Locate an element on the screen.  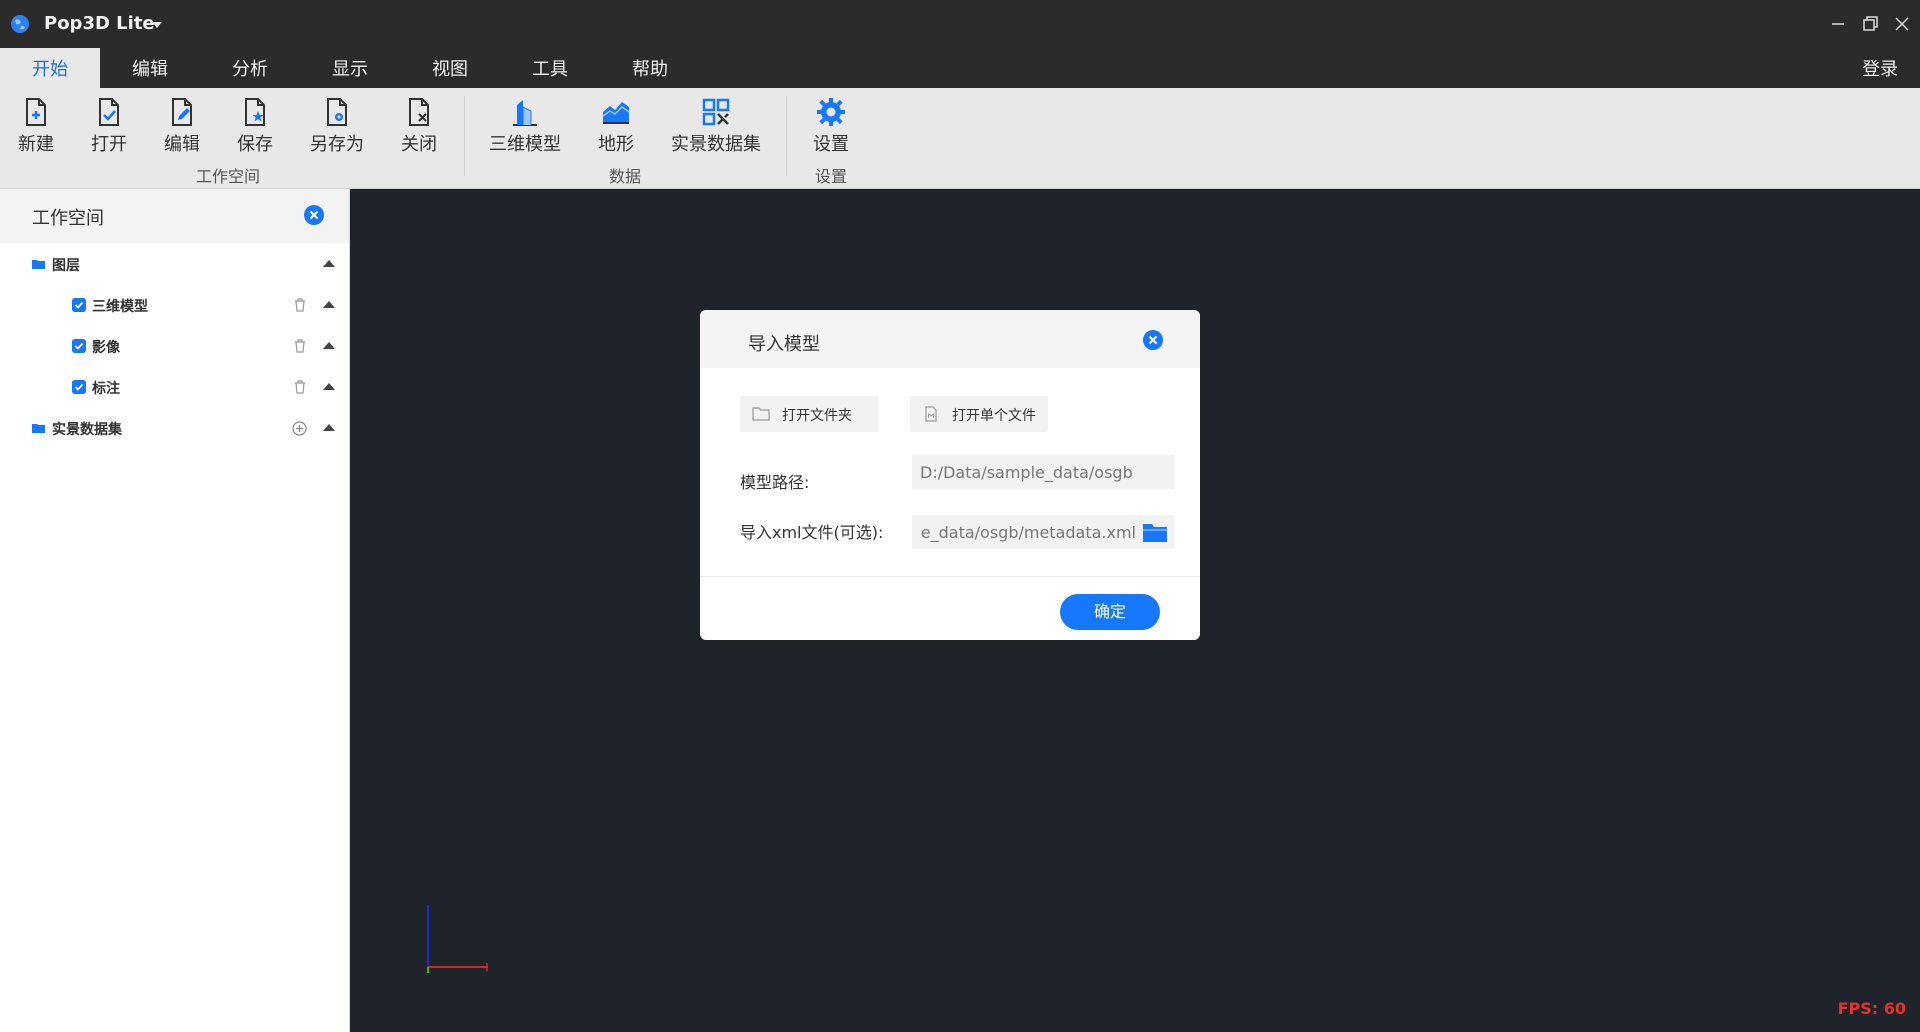
browse-folder-icon is located at coordinates (1155, 532).